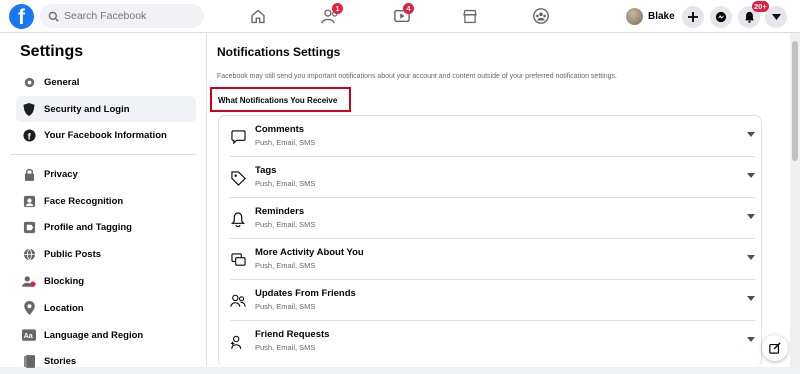 The image size is (800, 374). I want to click on sidebar-item-language: Aa Language and Region, so click(106, 335).